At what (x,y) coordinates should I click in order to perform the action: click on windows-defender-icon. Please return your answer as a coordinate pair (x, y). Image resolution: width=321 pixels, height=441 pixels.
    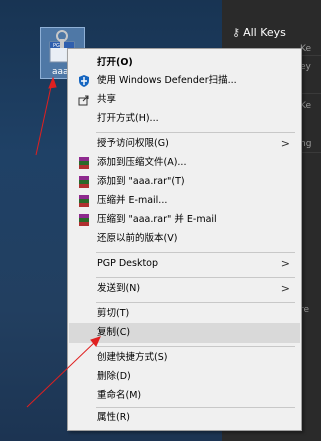
    Looking at the image, I should click on (84, 81).